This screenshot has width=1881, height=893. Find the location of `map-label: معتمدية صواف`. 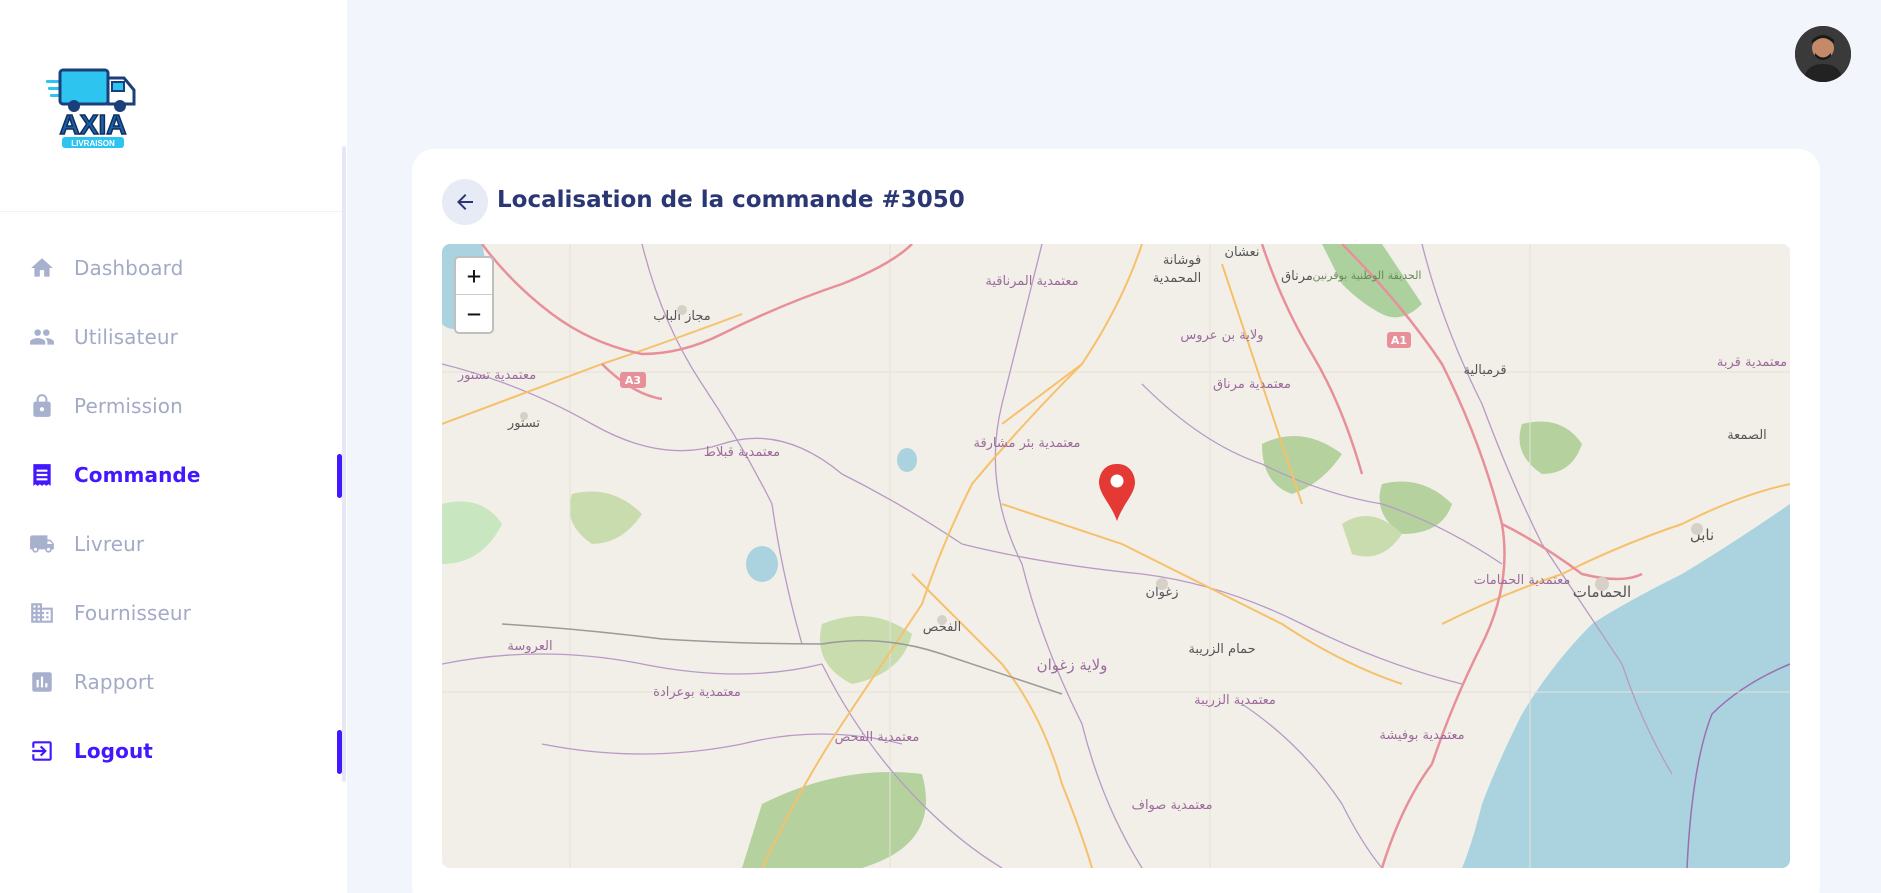

map-label: معتمدية صواف is located at coordinates (1171, 805).